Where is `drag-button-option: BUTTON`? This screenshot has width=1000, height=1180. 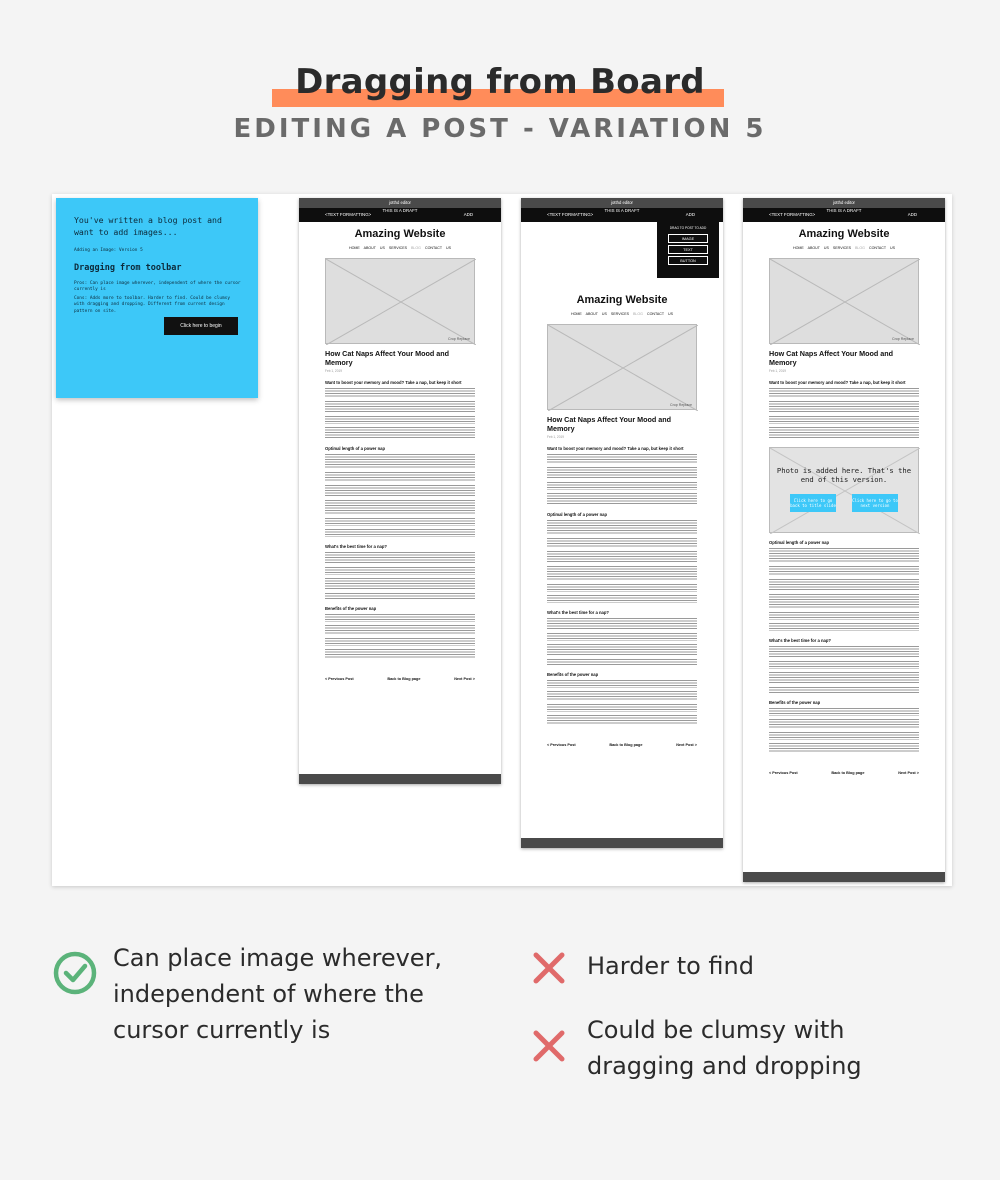 drag-button-option: BUTTON is located at coordinates (688, 260).